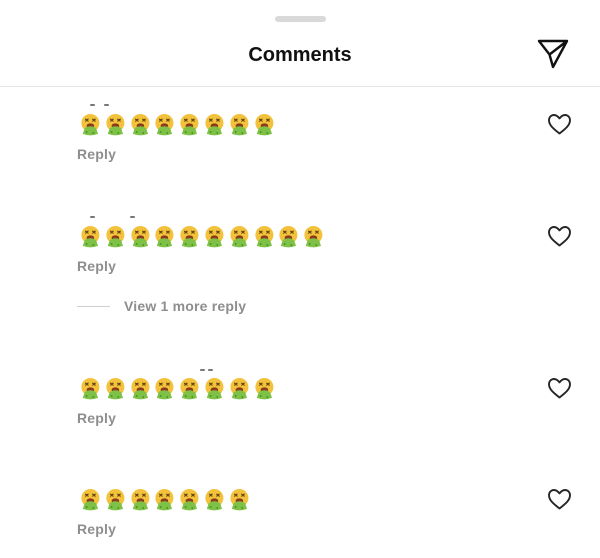 This screenshot has width=600, height=558. Describe the element at coordinates (185, 306) in the screenshot. I see `view-more-replies-label: View 1 more reply` at that location.